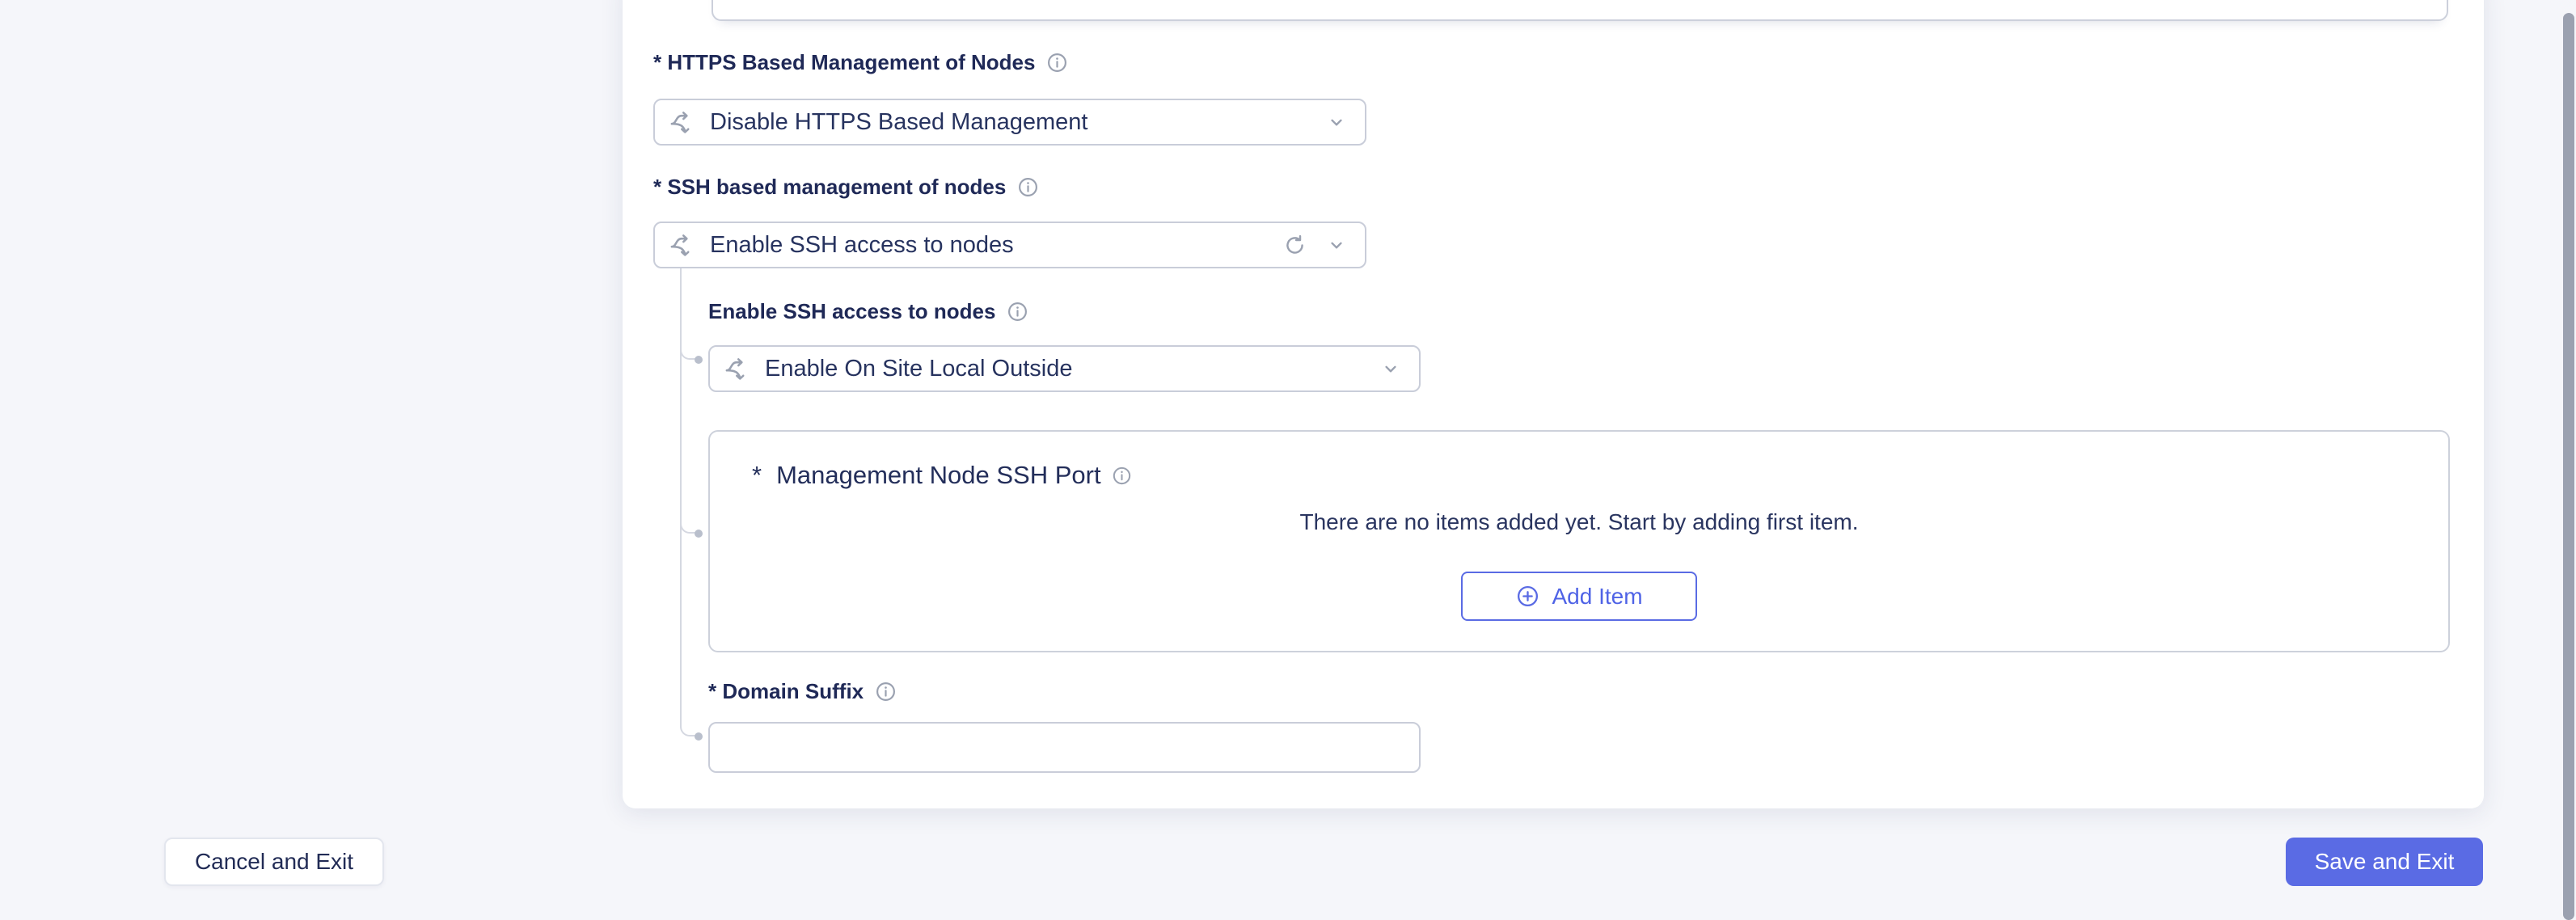 Image resolution: width=2576 pixels, height=920 pixels. I want to click on ssh-access-value: Enable On Site Local Outside, so click(919, 369).